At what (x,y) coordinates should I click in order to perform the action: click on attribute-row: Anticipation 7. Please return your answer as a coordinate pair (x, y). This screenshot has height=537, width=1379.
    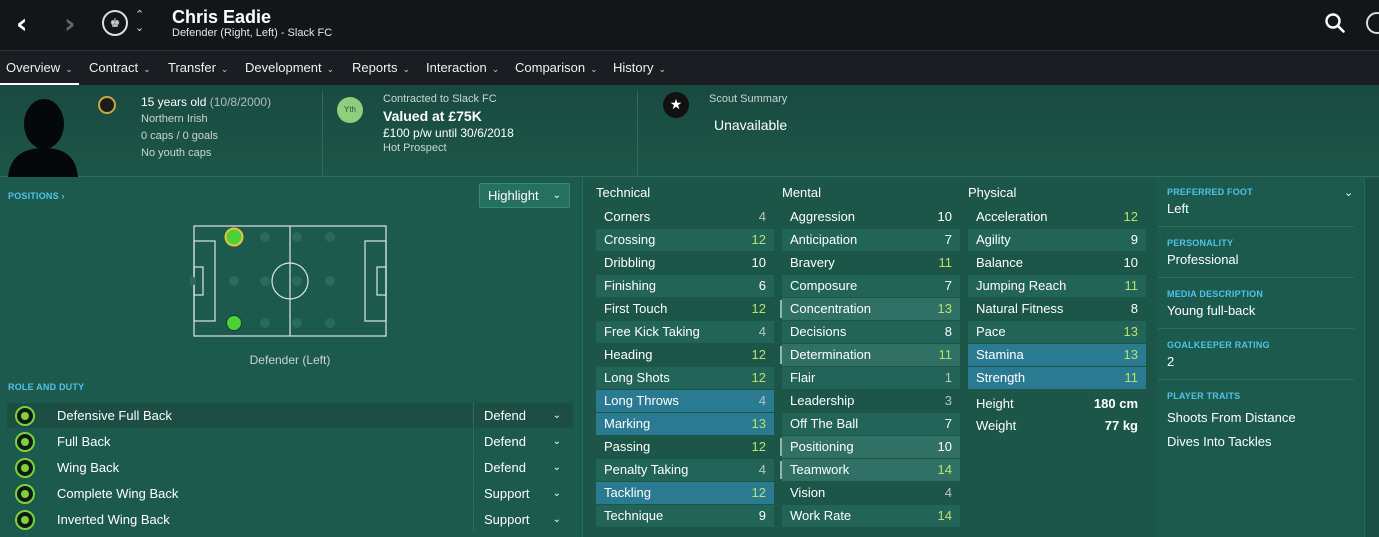
    Looking at the image, I should click on (871, 240).